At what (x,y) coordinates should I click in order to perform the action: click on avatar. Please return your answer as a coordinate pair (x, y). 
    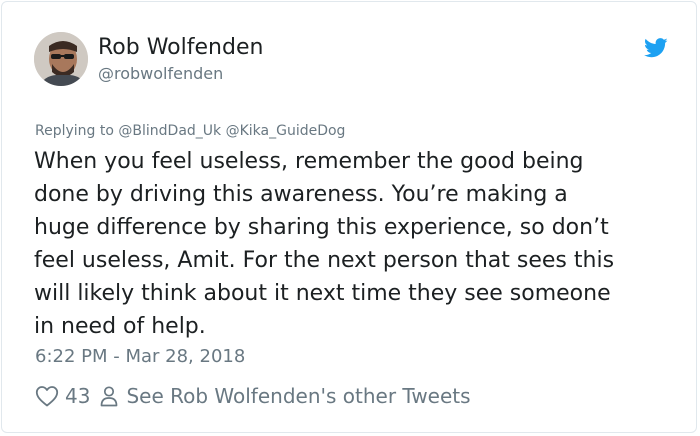
    Looking at the image, I should click on (61, 59).